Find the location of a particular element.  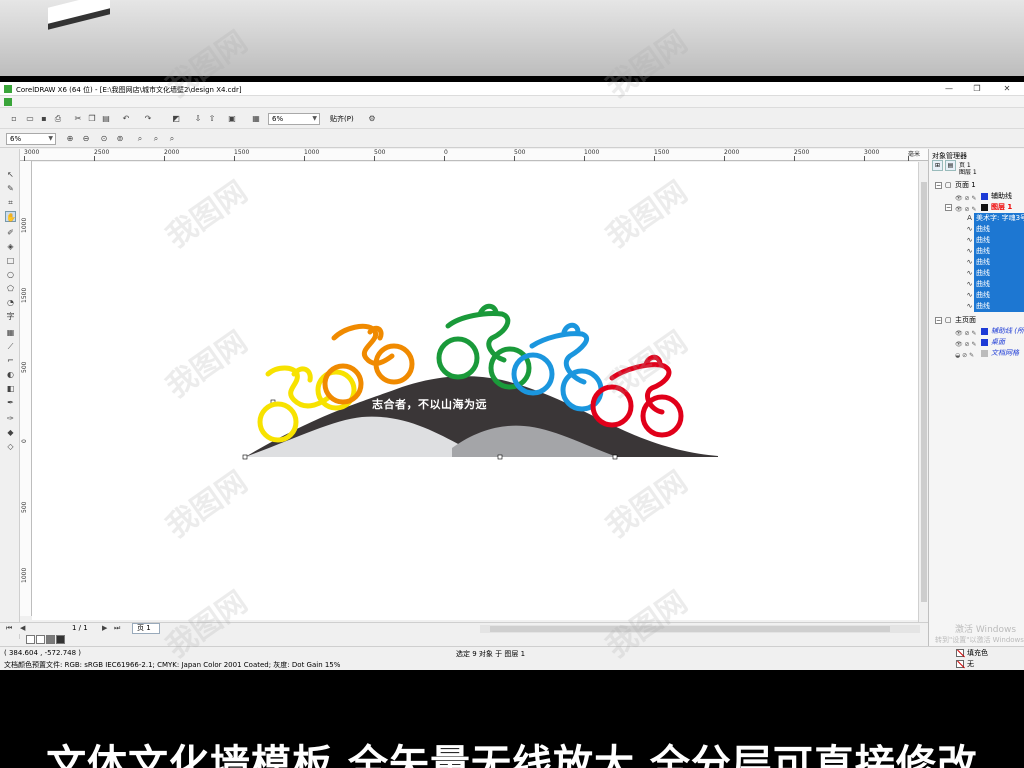

ellipse-tool-icon: ○ is located at coordinates (10, 274).